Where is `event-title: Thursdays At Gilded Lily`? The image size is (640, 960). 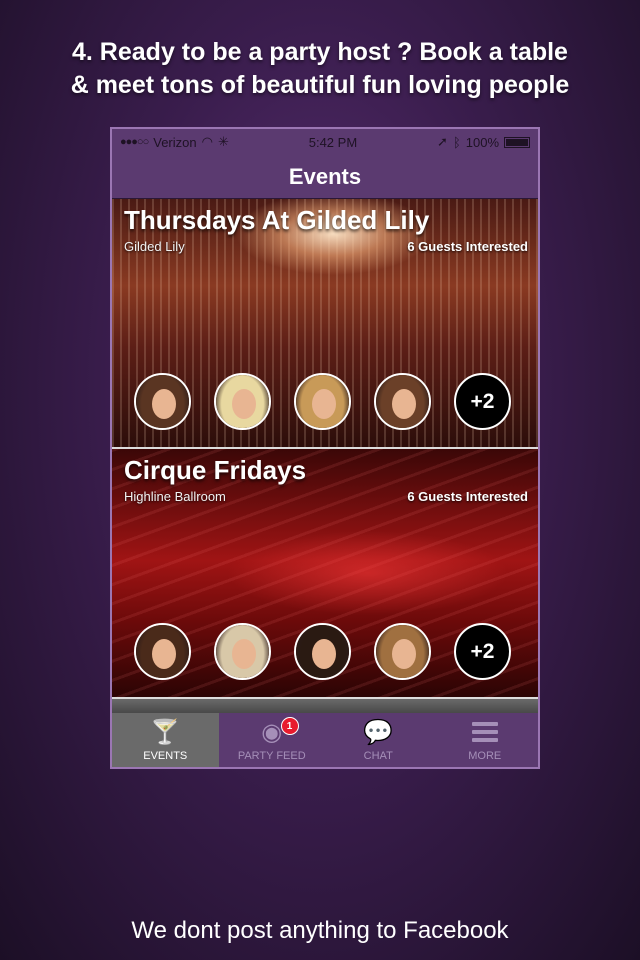
event-title: Thursdays At Gilded Lily is located at coordinates (277, 220).